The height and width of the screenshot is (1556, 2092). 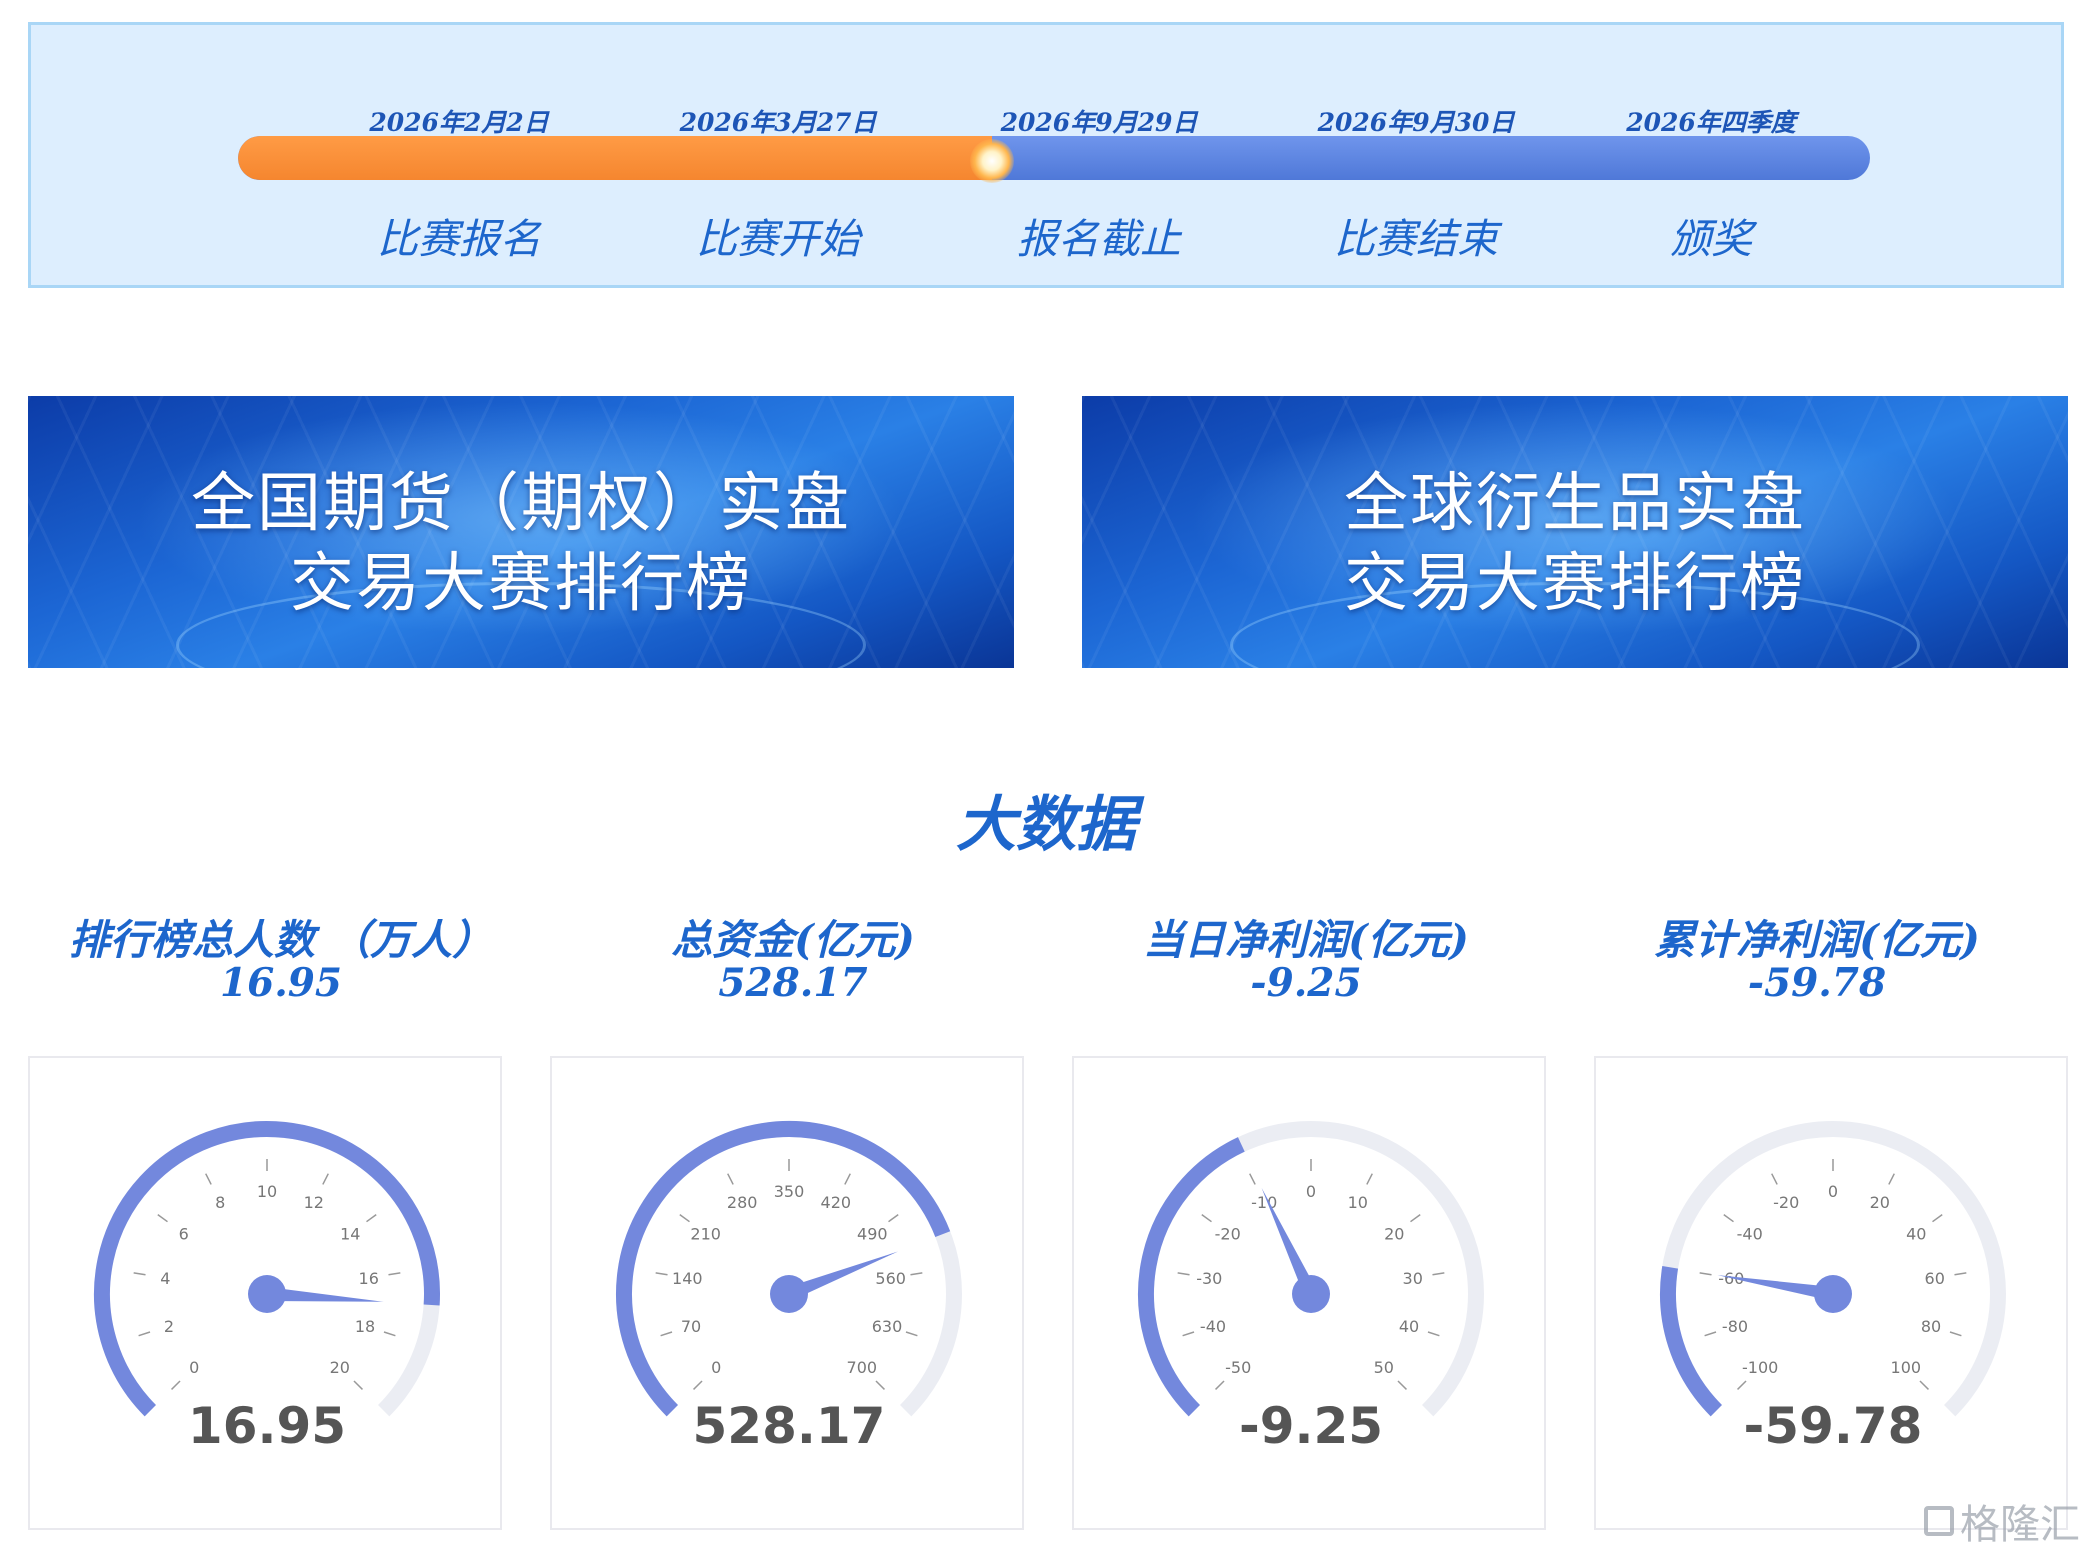 What do you see at coordinates (1833, 1288) in the screenshot?
I see `gauge-cumulative-profit: -100-80-60-40-20020406080100-59.78` at bounding box center [1833, 1288].